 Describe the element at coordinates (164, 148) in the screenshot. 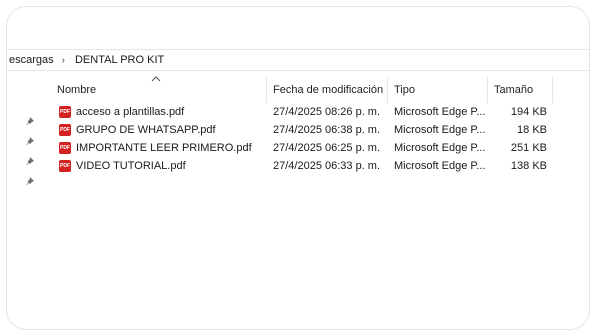

I see `file-name: IMPORTANTE LEER PRIMERO.pdf` at that location.